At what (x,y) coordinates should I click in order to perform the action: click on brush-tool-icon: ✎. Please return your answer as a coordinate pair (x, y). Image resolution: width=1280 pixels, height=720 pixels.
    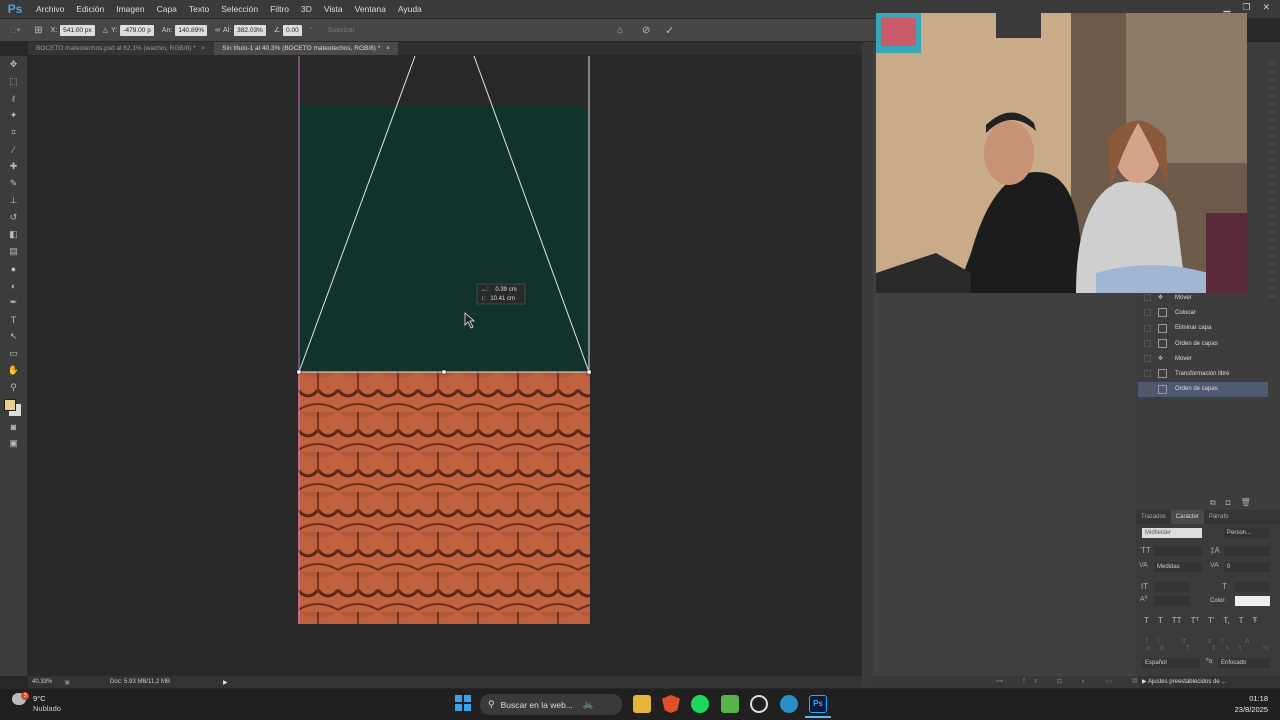
    Looking at the image, I should click on (13, 183).